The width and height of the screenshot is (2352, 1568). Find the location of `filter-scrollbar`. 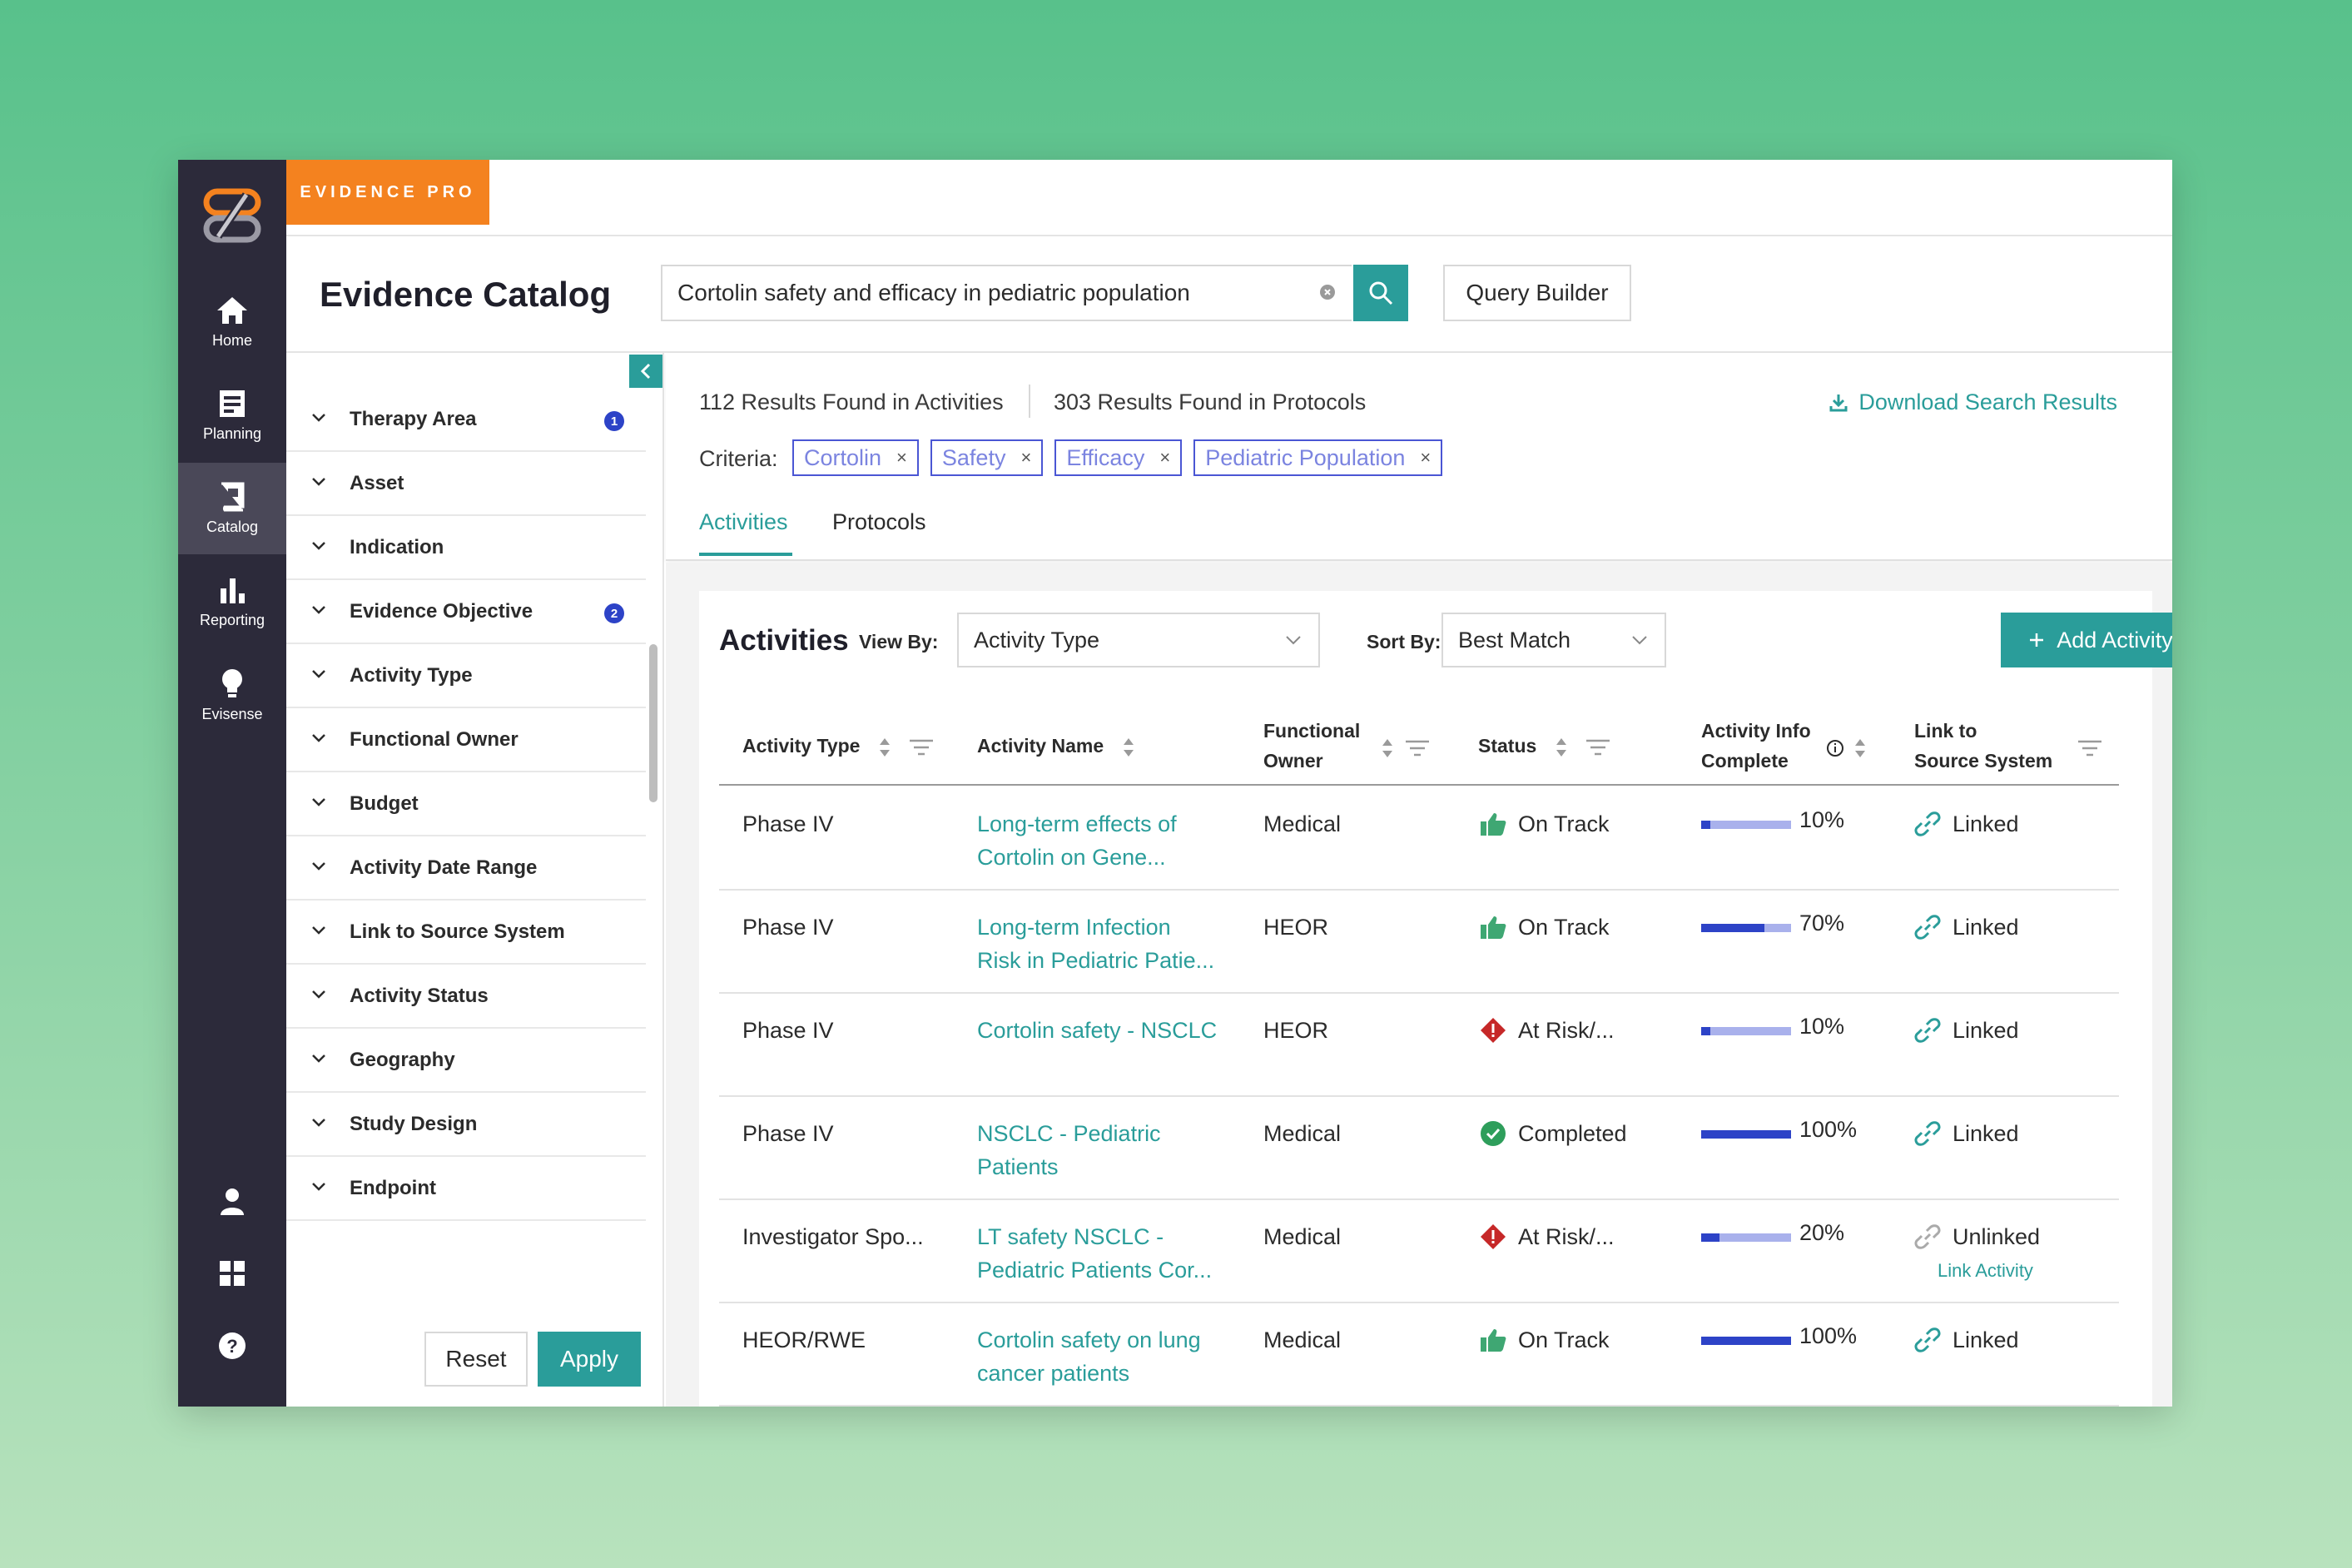

filter-scrollbar is located at coordinates (653, 723).